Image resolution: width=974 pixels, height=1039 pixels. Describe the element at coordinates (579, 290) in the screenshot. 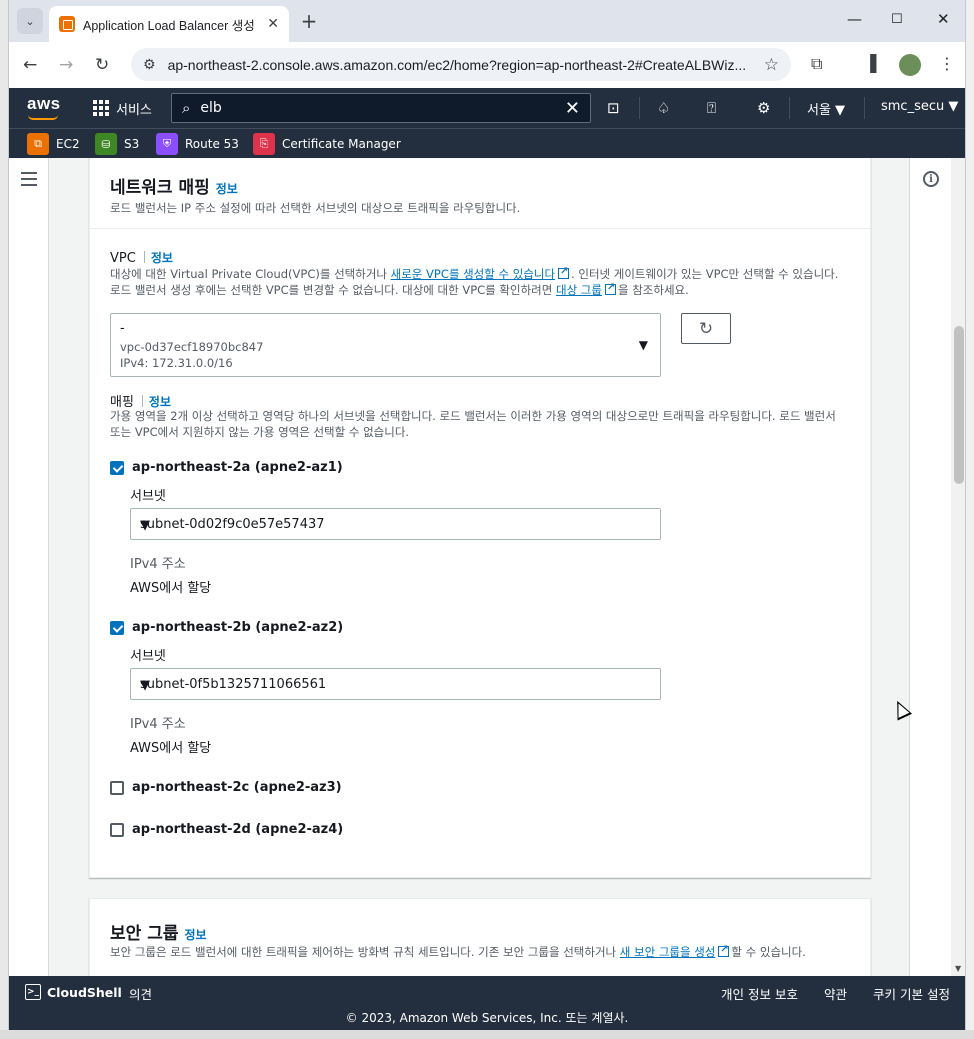

I see `target-groups-link: 대상 그룹` at that location.